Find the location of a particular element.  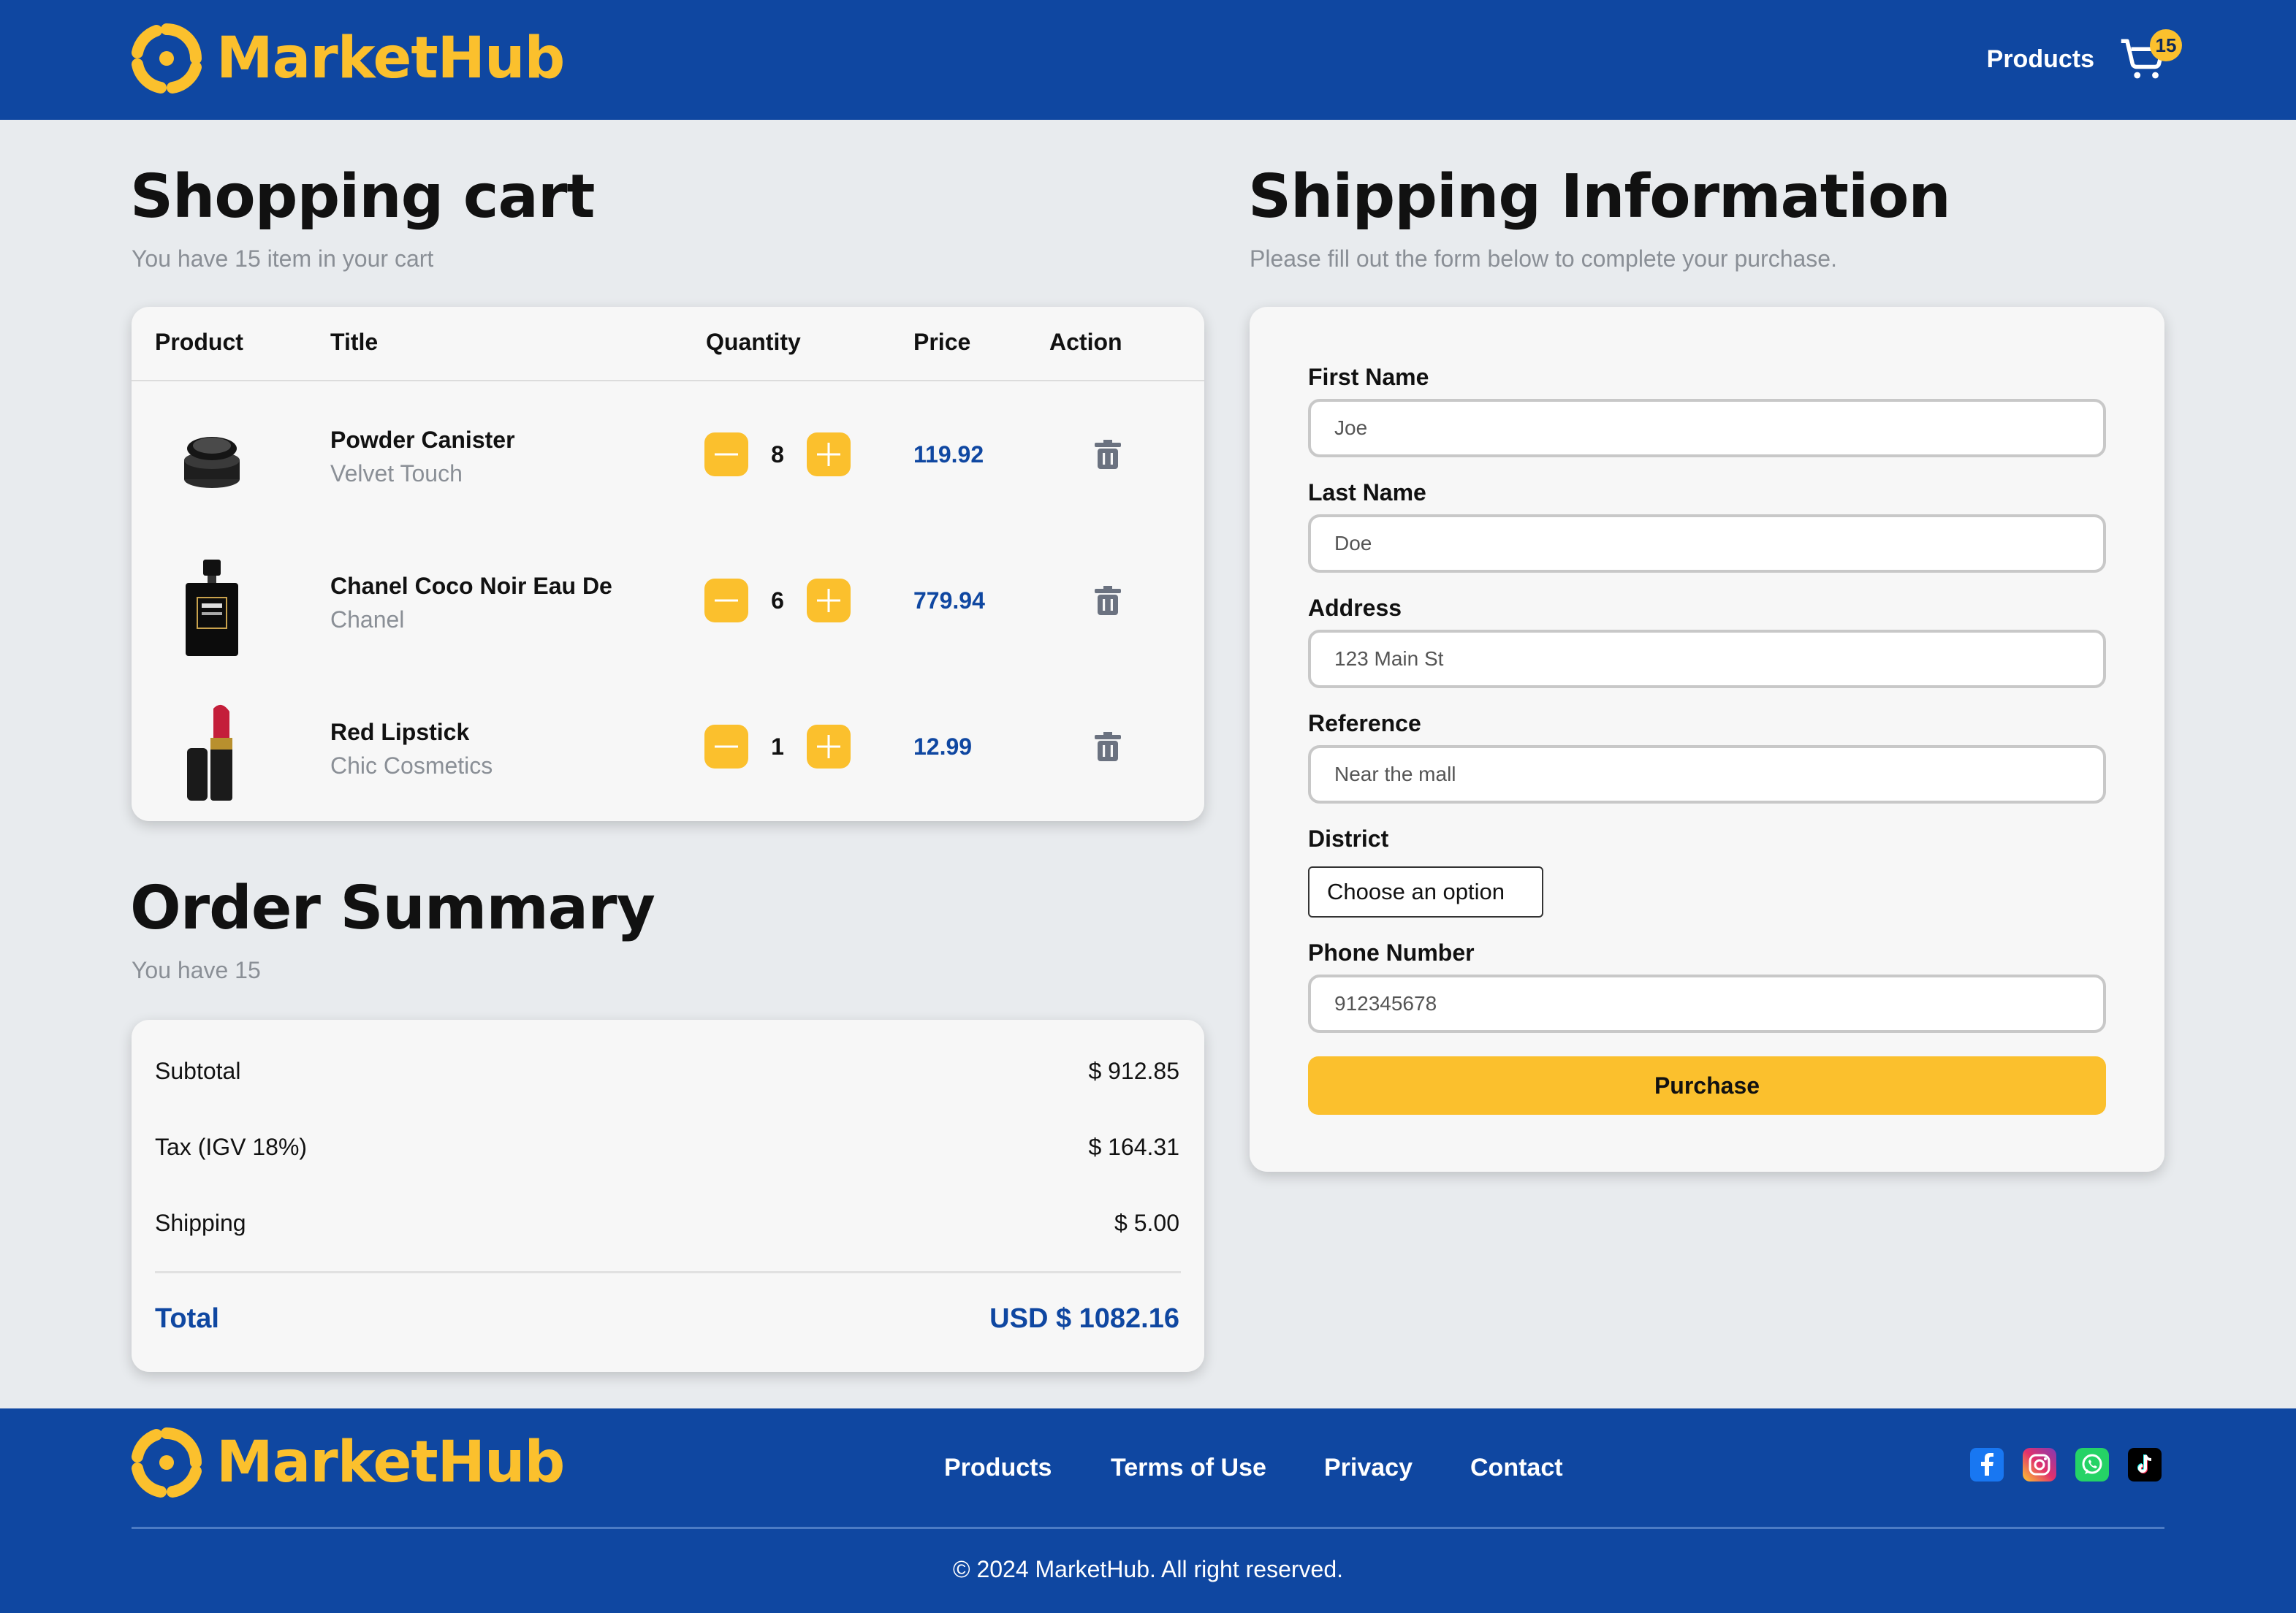

nav-products-link: Products is located at coordinates (2040, 59).